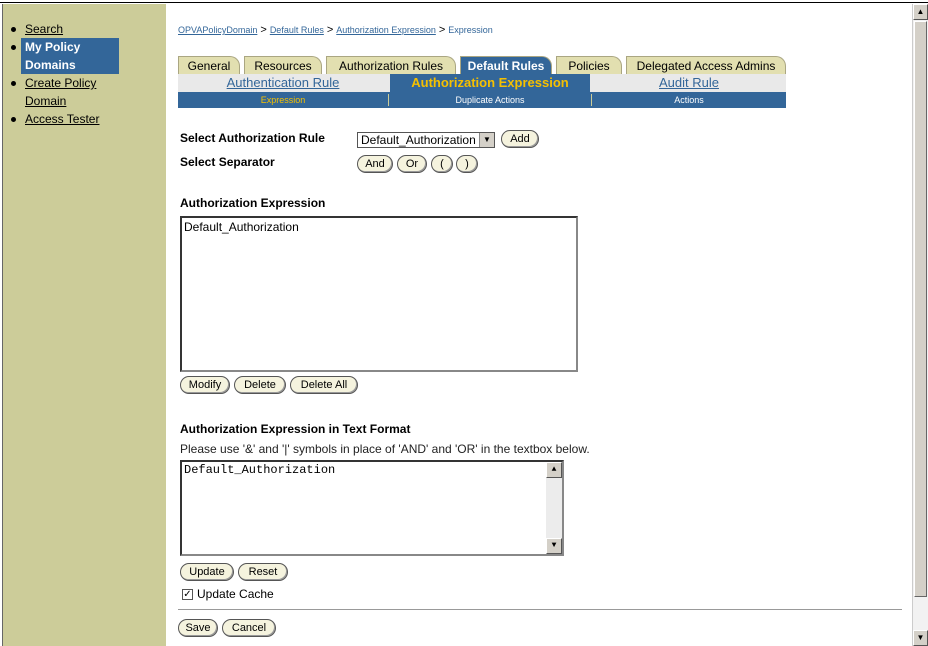  What do you see at coordinates (79, 29) in the screenshot?
I see `sidebar-item-search: Search` at bounding box center [79, 29].